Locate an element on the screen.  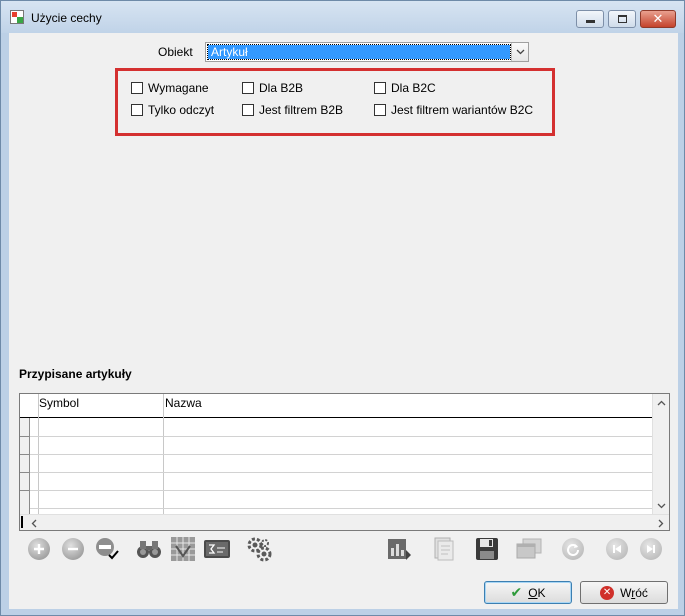
checkbox-jest-filtrem-b2b: Jest filtrem B2B is located at coordinates (292, 110).